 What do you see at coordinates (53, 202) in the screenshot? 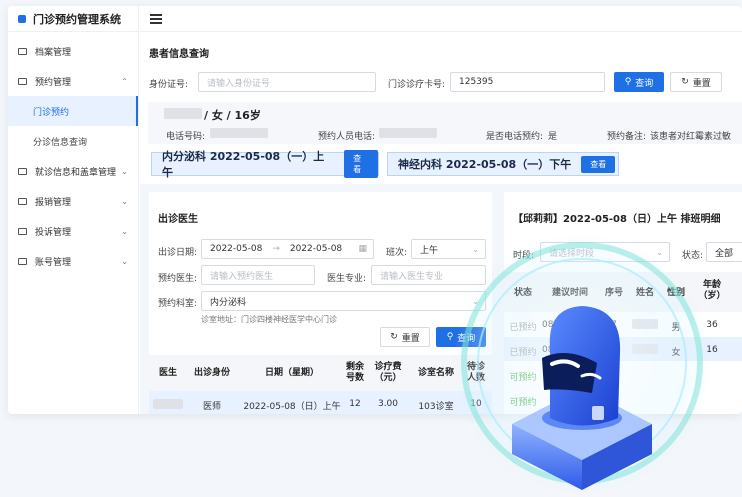
I see `sidebar-item-label: 报销管理` at bounding box center [53, 202].